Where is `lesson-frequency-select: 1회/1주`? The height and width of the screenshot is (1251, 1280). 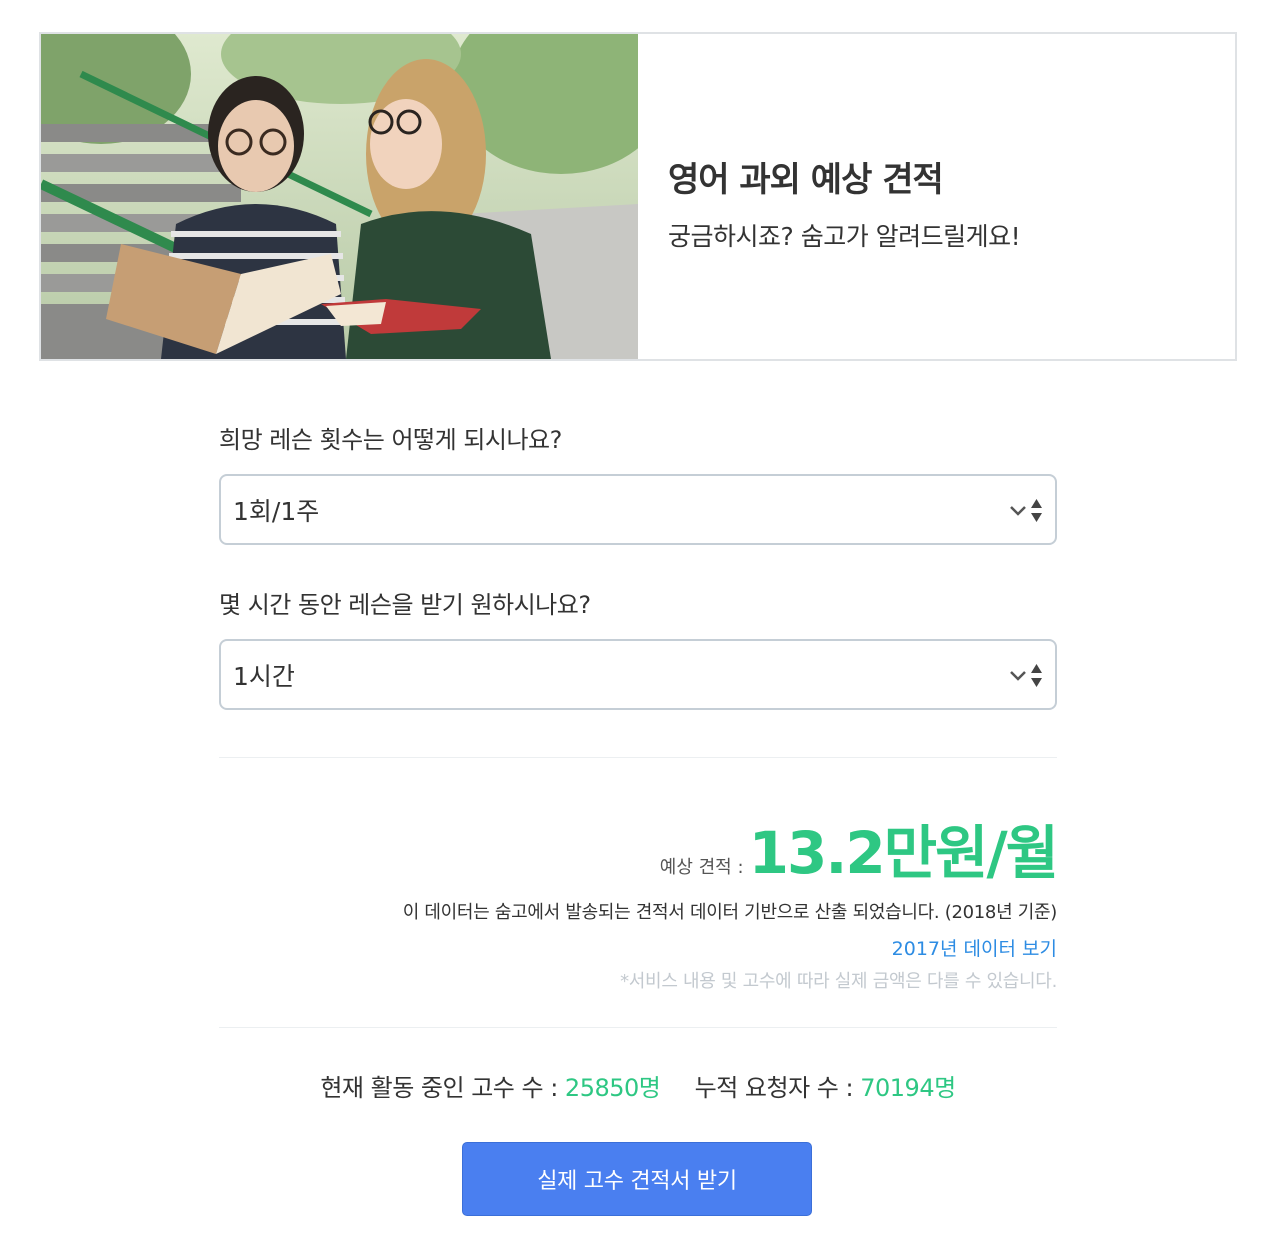 lesson-frequency-select: 1회/1주 is located at coordinates (638, 509).